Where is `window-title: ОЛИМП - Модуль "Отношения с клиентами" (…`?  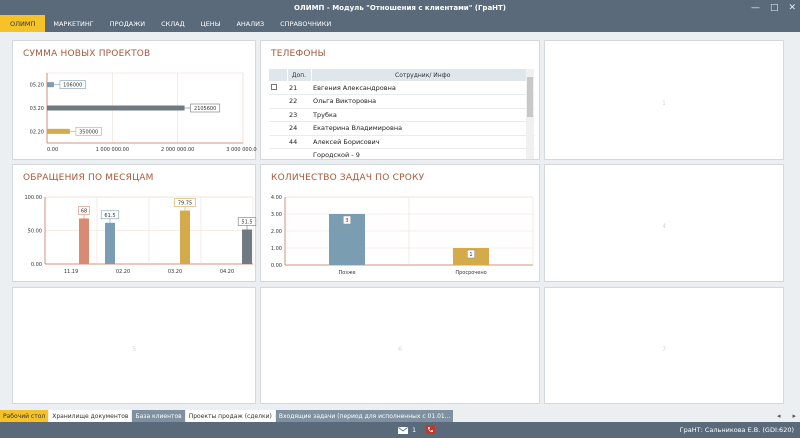
window-title: ОЛИМП - Модуль "Отношения с клиентами" (… is located at coordinates (400, 7).